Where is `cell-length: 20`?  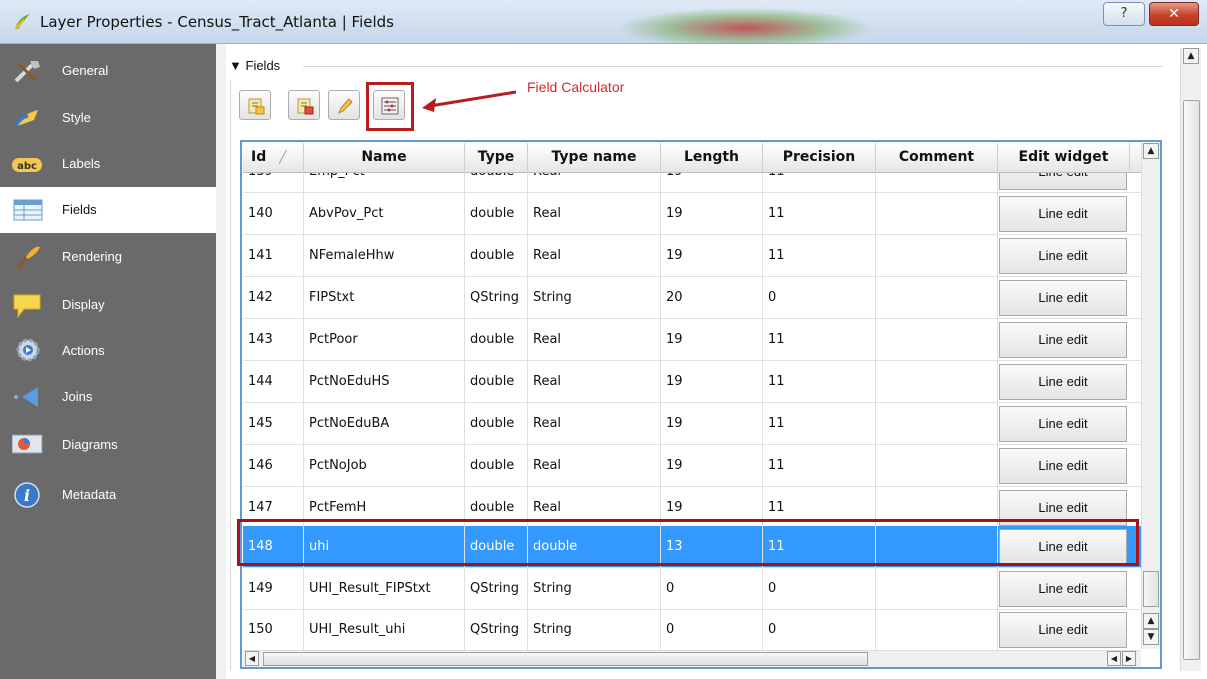
cell-length: 20 is located at coordinates (712, 298).